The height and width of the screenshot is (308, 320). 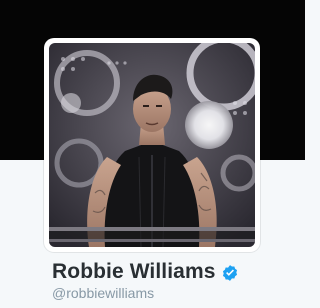 I want to click on profile-display-name: Robbie Williams, so click(x=134, y=272).